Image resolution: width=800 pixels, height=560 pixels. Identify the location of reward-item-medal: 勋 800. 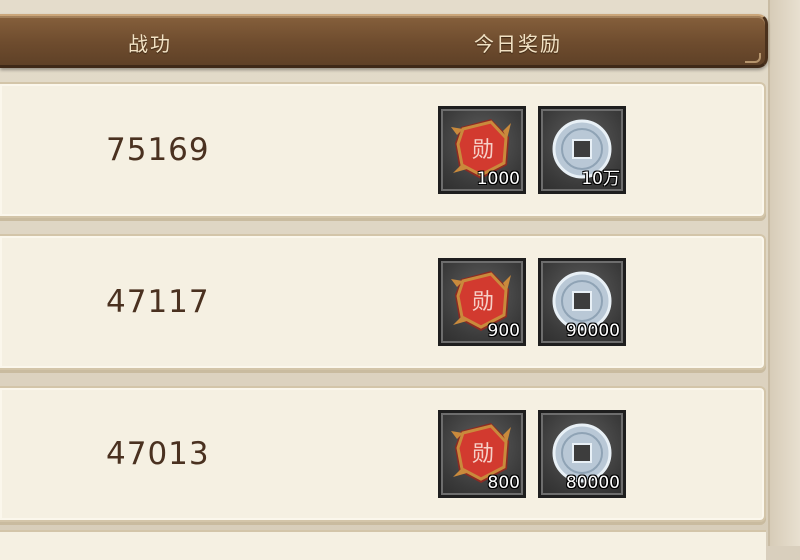
(482, 454).